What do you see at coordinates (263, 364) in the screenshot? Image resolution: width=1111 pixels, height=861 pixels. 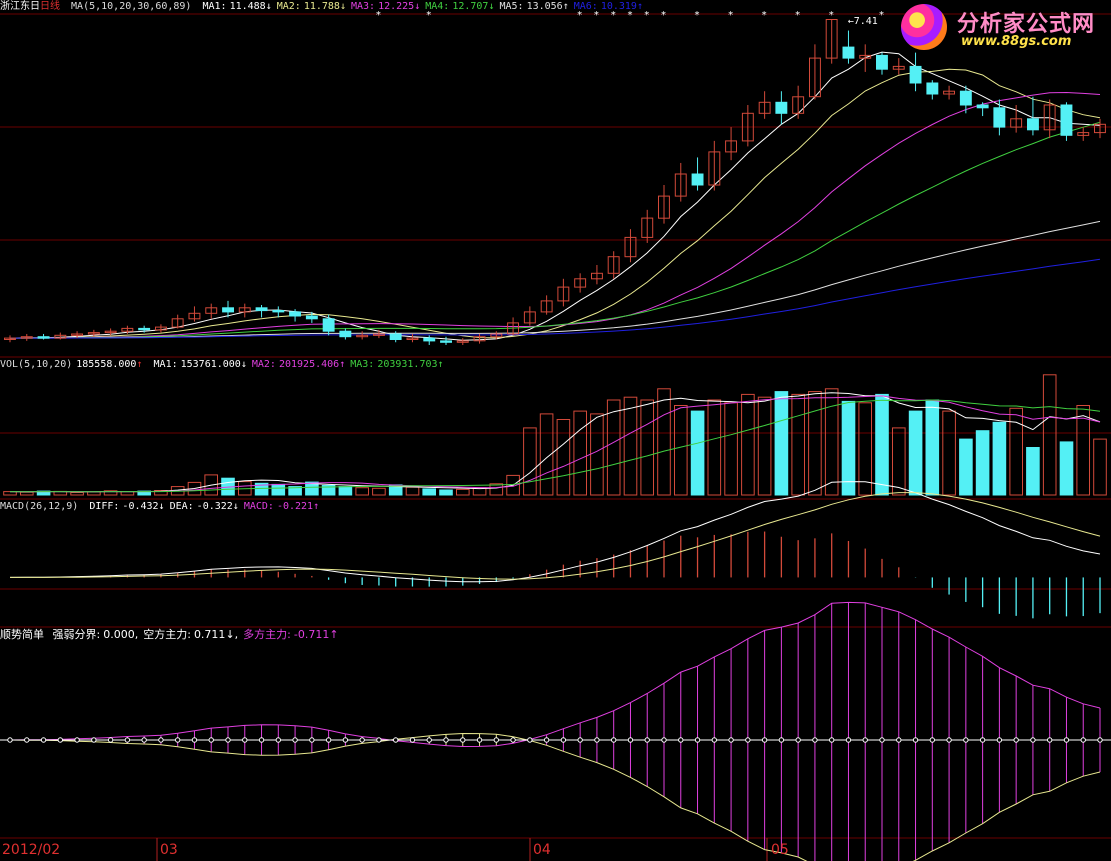 I see `vol-ma-label-2: MA2:` at bounding box center [263, 364].